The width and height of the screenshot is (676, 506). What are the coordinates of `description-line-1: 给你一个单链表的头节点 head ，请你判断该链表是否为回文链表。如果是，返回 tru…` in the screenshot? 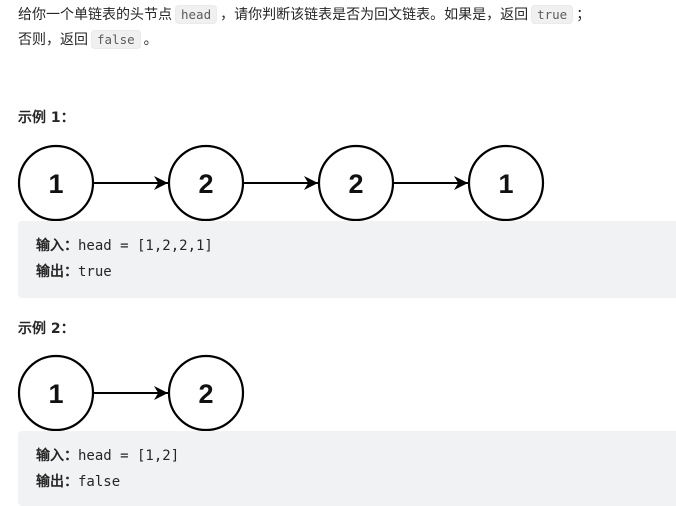 It's located at (347, 14).